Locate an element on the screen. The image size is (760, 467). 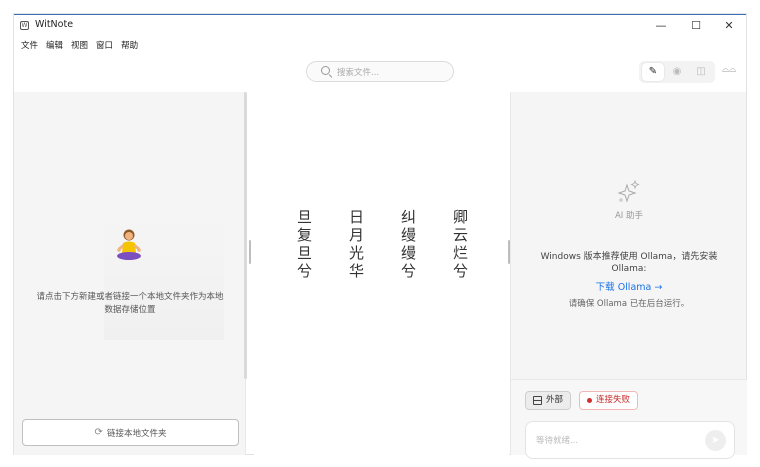
menu-view: 视图 is located at coordinates (79, 46).